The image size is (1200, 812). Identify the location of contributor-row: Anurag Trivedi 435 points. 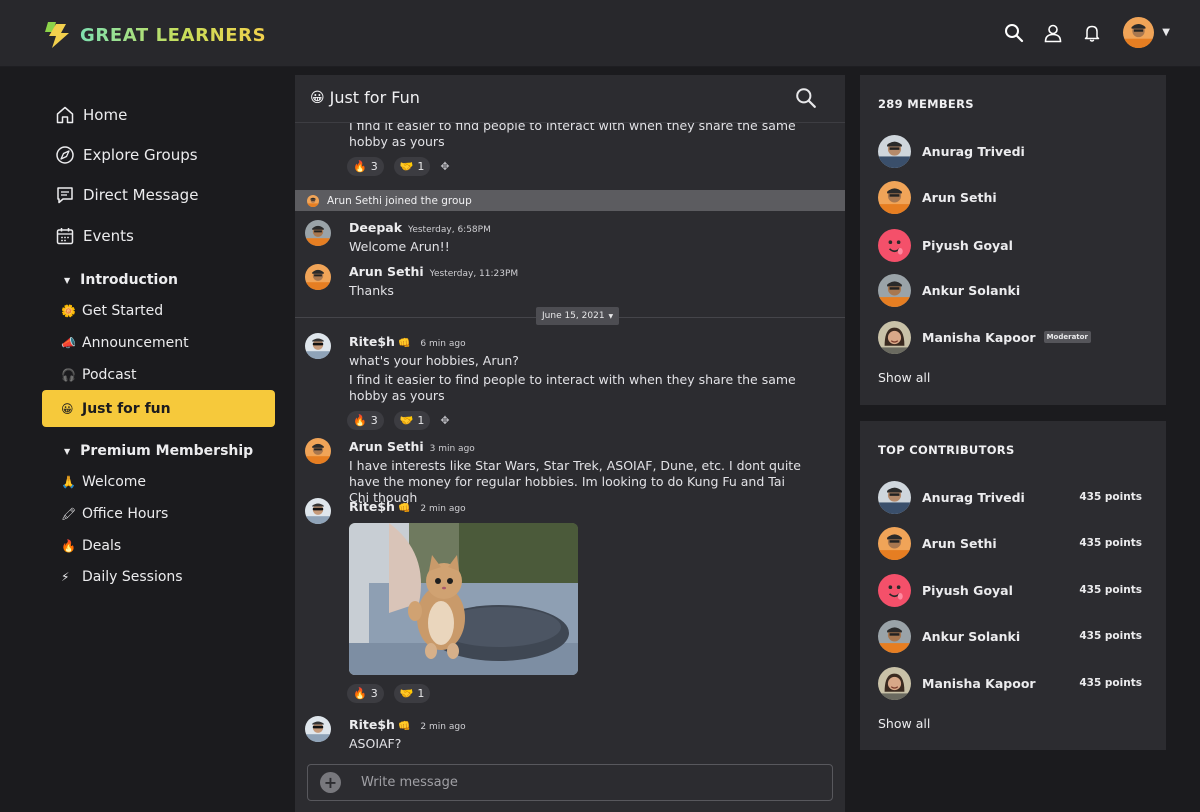
(1013, 497).